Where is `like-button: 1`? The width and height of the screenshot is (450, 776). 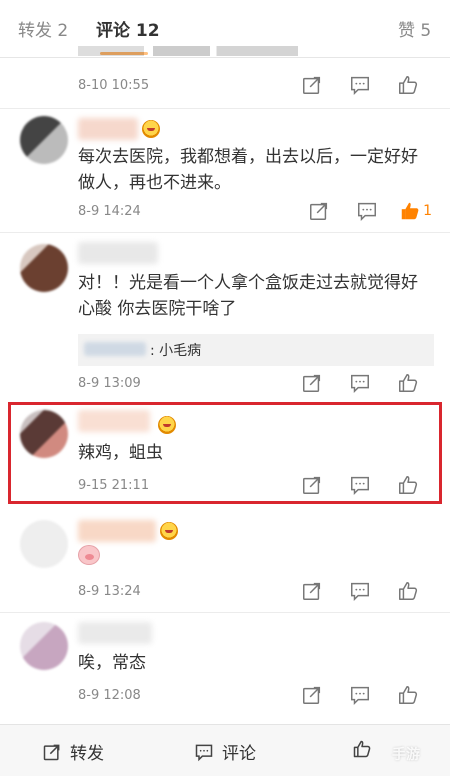 like-button: 1 is located at coordinates (415, 211).